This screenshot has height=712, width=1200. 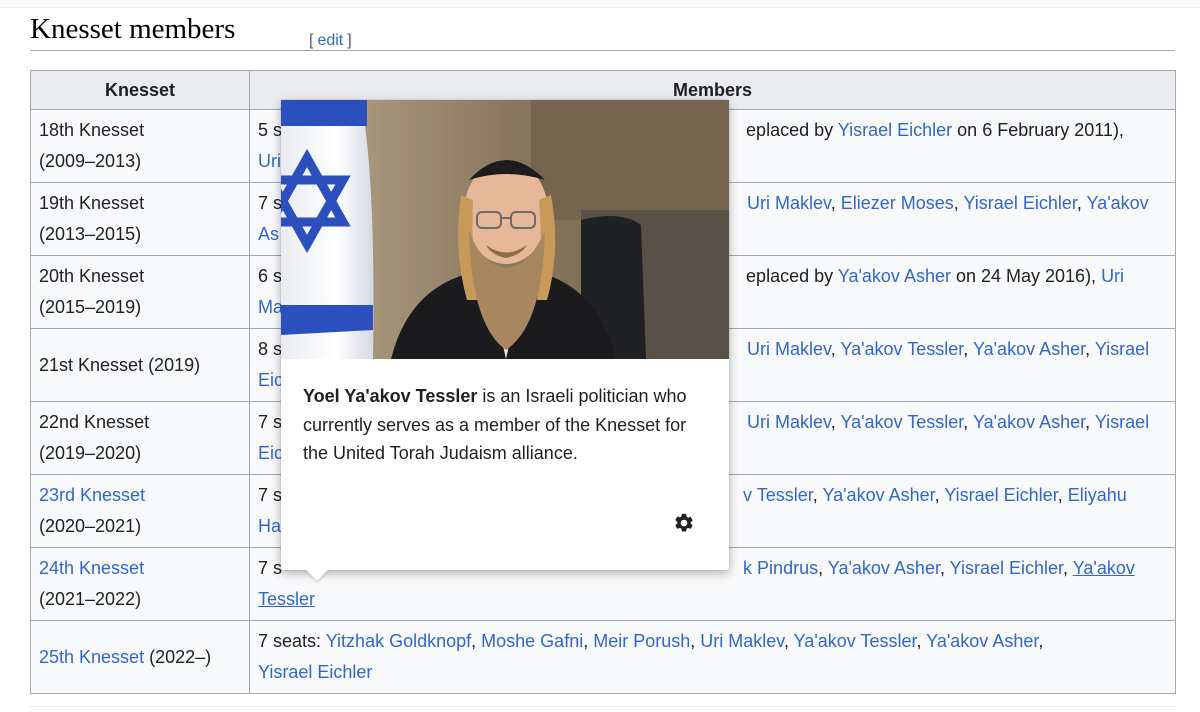 I want to click on member-link-hovered: Tessler, so click(x=286, y=599).